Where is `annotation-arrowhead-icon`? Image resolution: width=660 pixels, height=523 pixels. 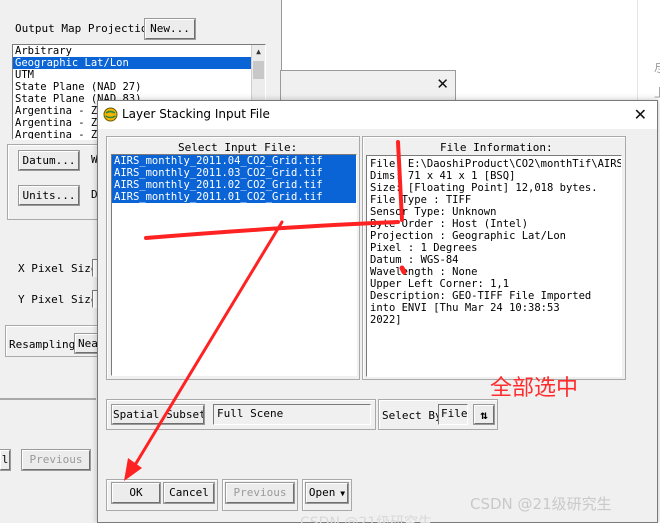
annotation-arrowhead-icon is located at coordinates (133, 469).